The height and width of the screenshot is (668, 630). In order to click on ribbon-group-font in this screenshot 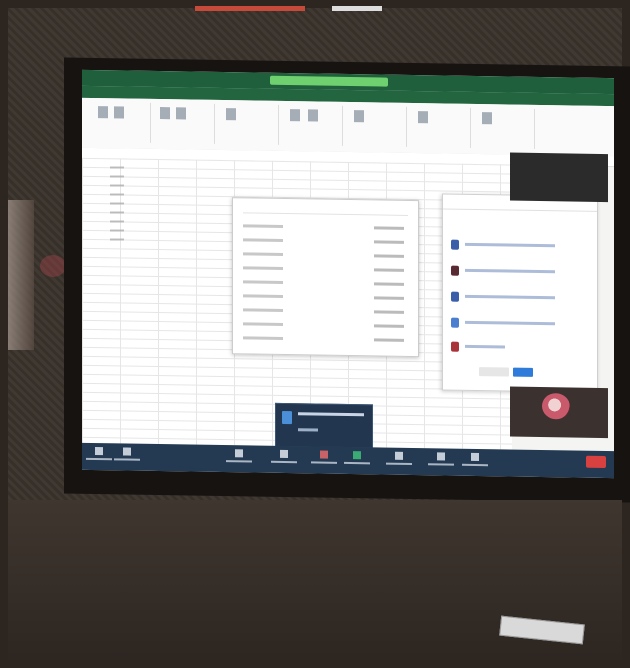, I will do `click(184, 123)`.